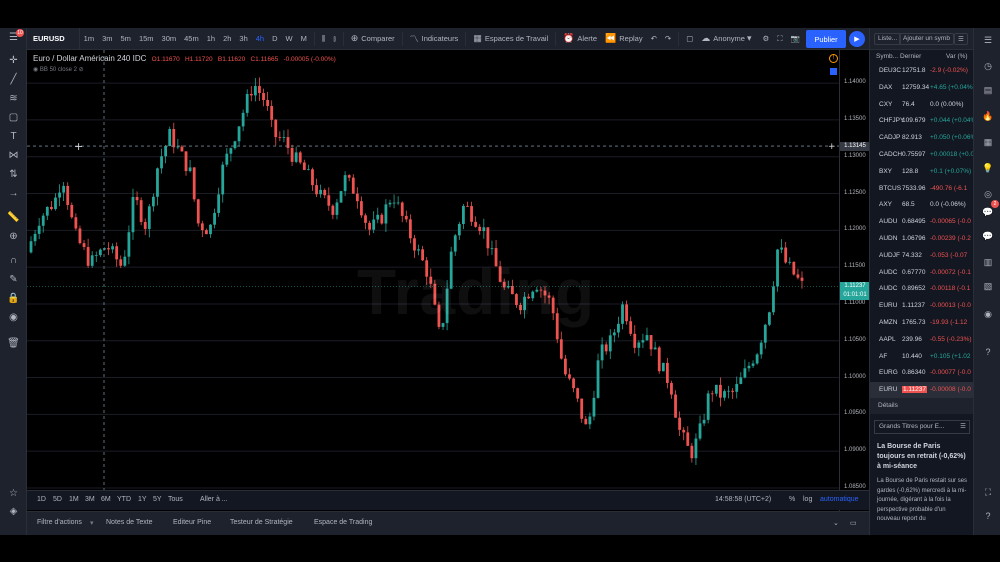  What do you see at coordinates (921, 340) in the screenshot?
I see `watchlist-row: AAPL 239.96 -0.55 (-0.23%)` at bounding box center [921, 340].